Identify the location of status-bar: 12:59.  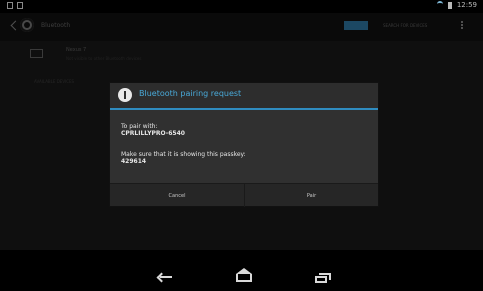
(241, 6).